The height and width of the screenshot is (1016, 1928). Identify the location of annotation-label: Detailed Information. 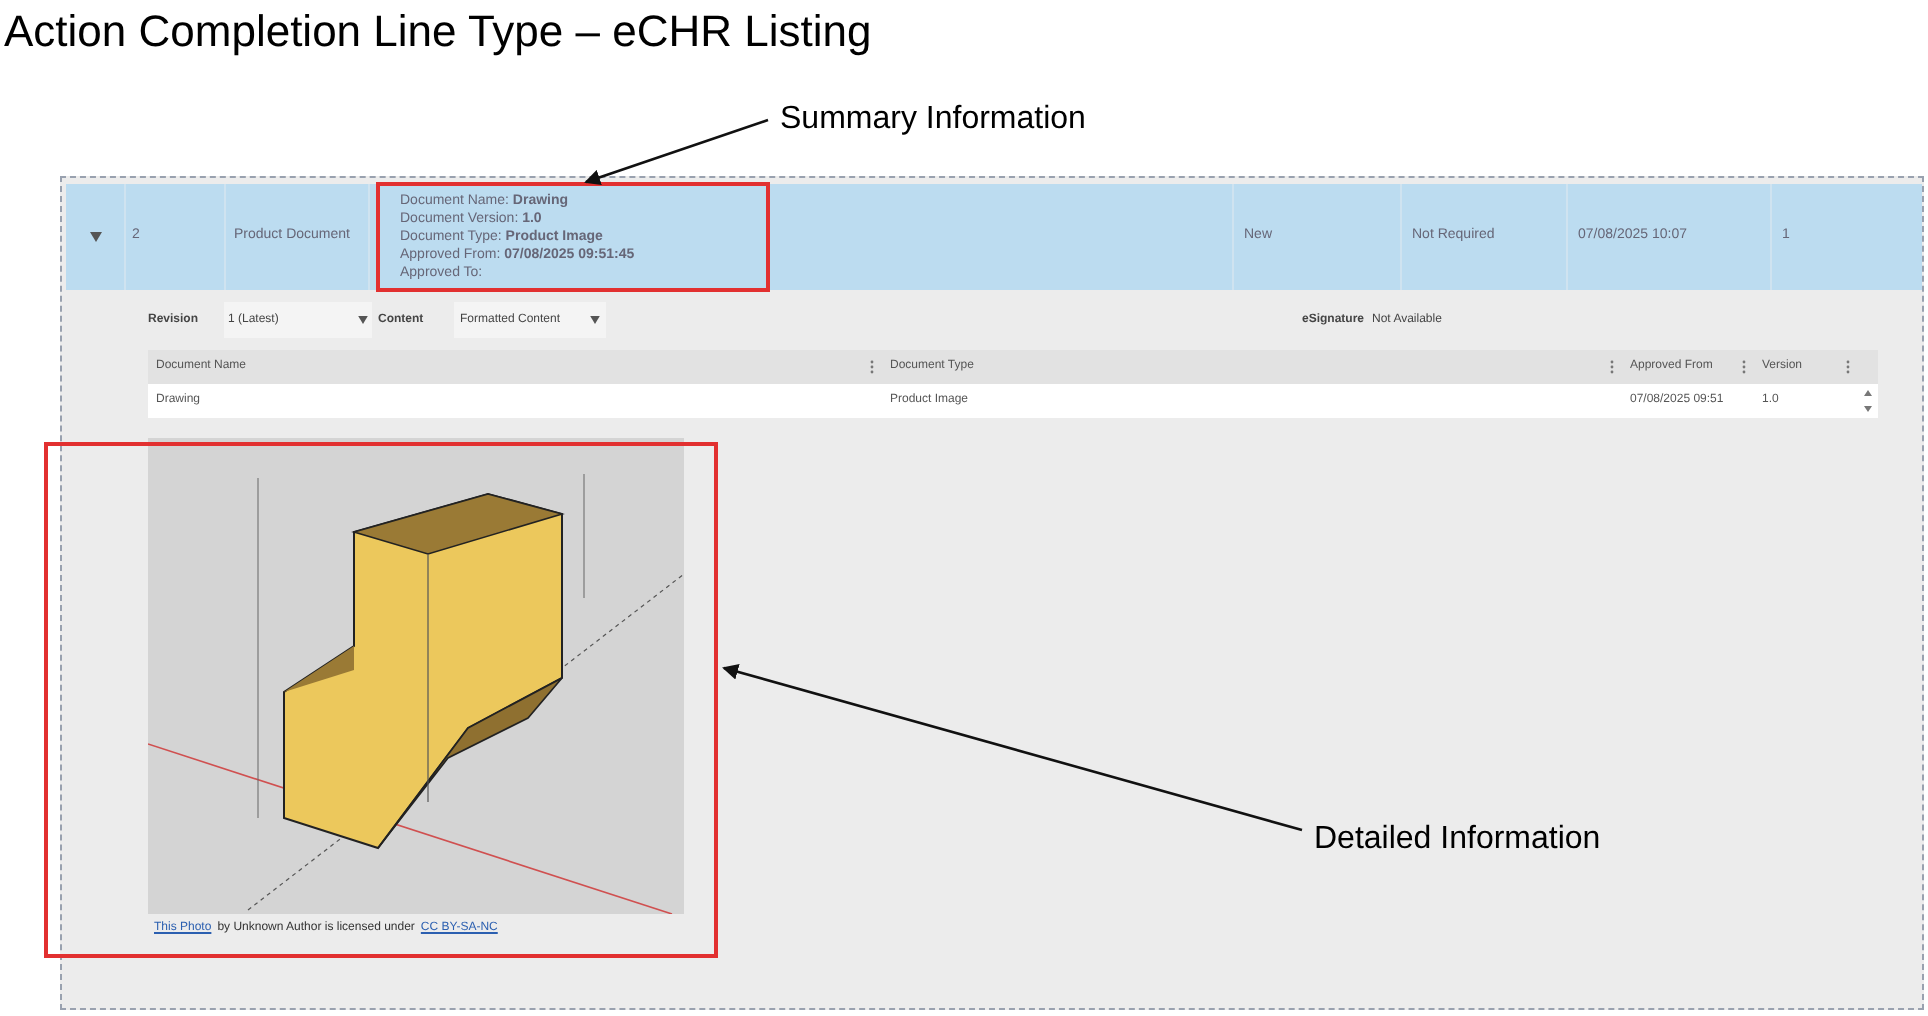
(1457, 840).